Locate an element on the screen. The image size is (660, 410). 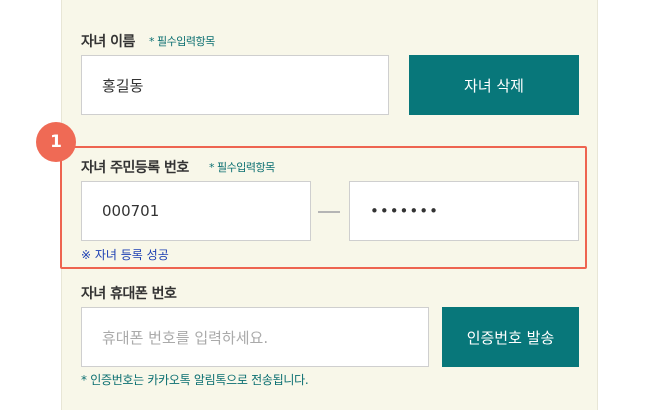
rrn-label: 자녀 주민등록 번호 is located at coordinates (135, 168).